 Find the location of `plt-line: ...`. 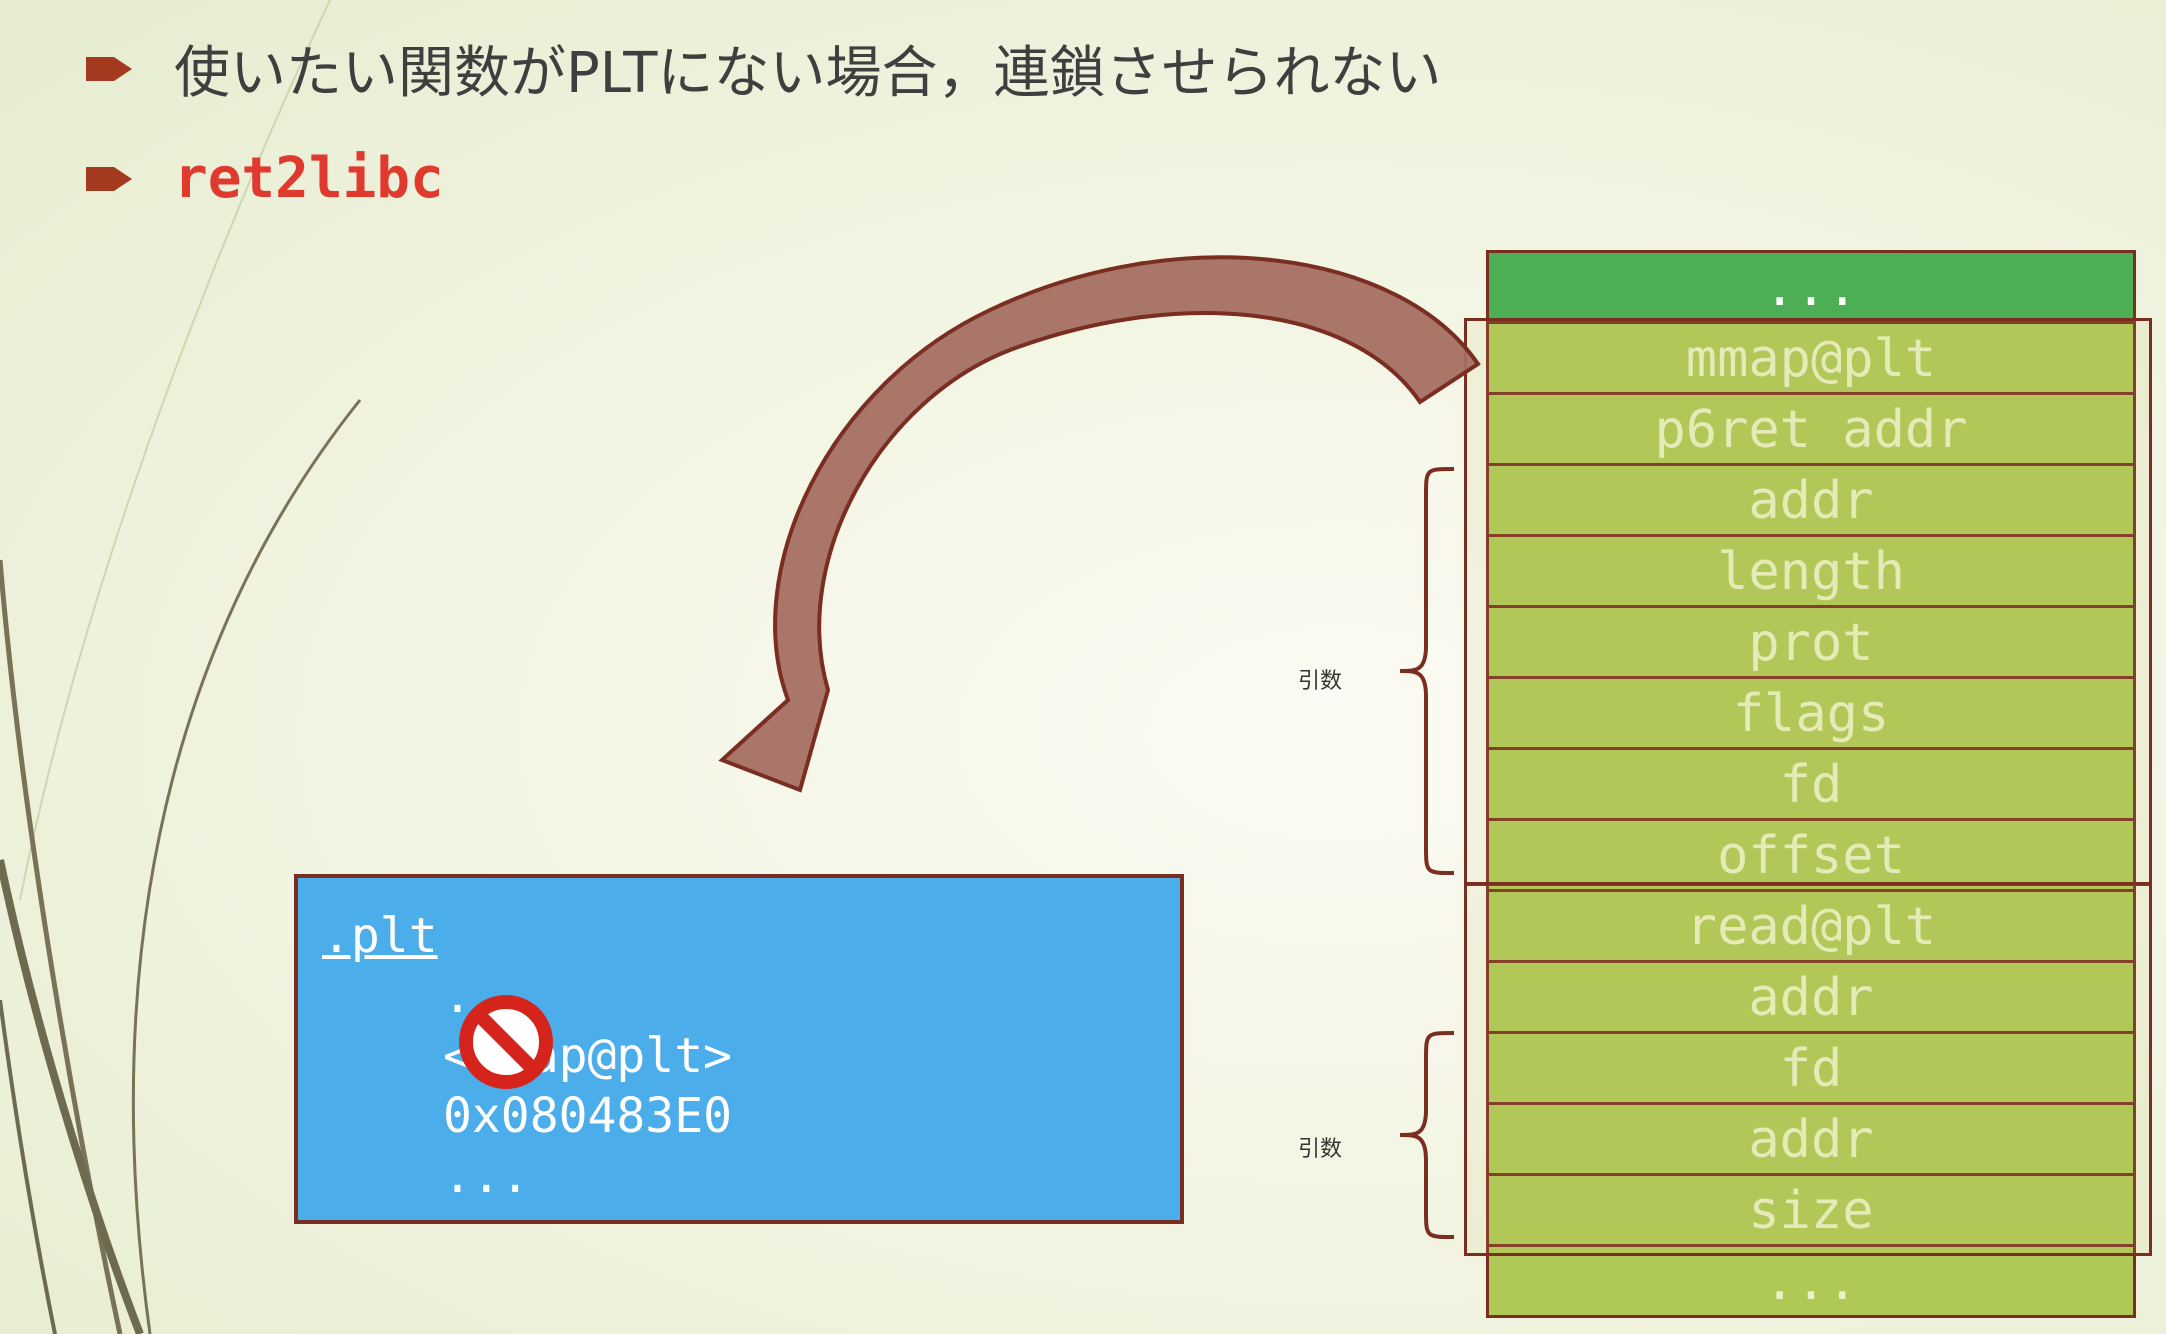

plt-line: ... is located at coordinates (486, 1176).